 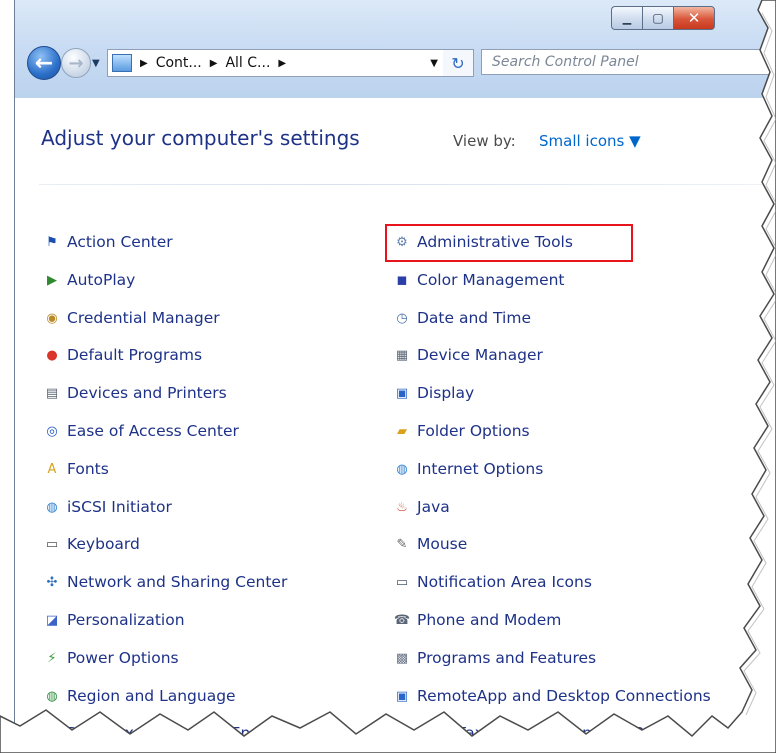 I want to click on control-panel-item-display: ▣ Display, so click(x=433, y=393).